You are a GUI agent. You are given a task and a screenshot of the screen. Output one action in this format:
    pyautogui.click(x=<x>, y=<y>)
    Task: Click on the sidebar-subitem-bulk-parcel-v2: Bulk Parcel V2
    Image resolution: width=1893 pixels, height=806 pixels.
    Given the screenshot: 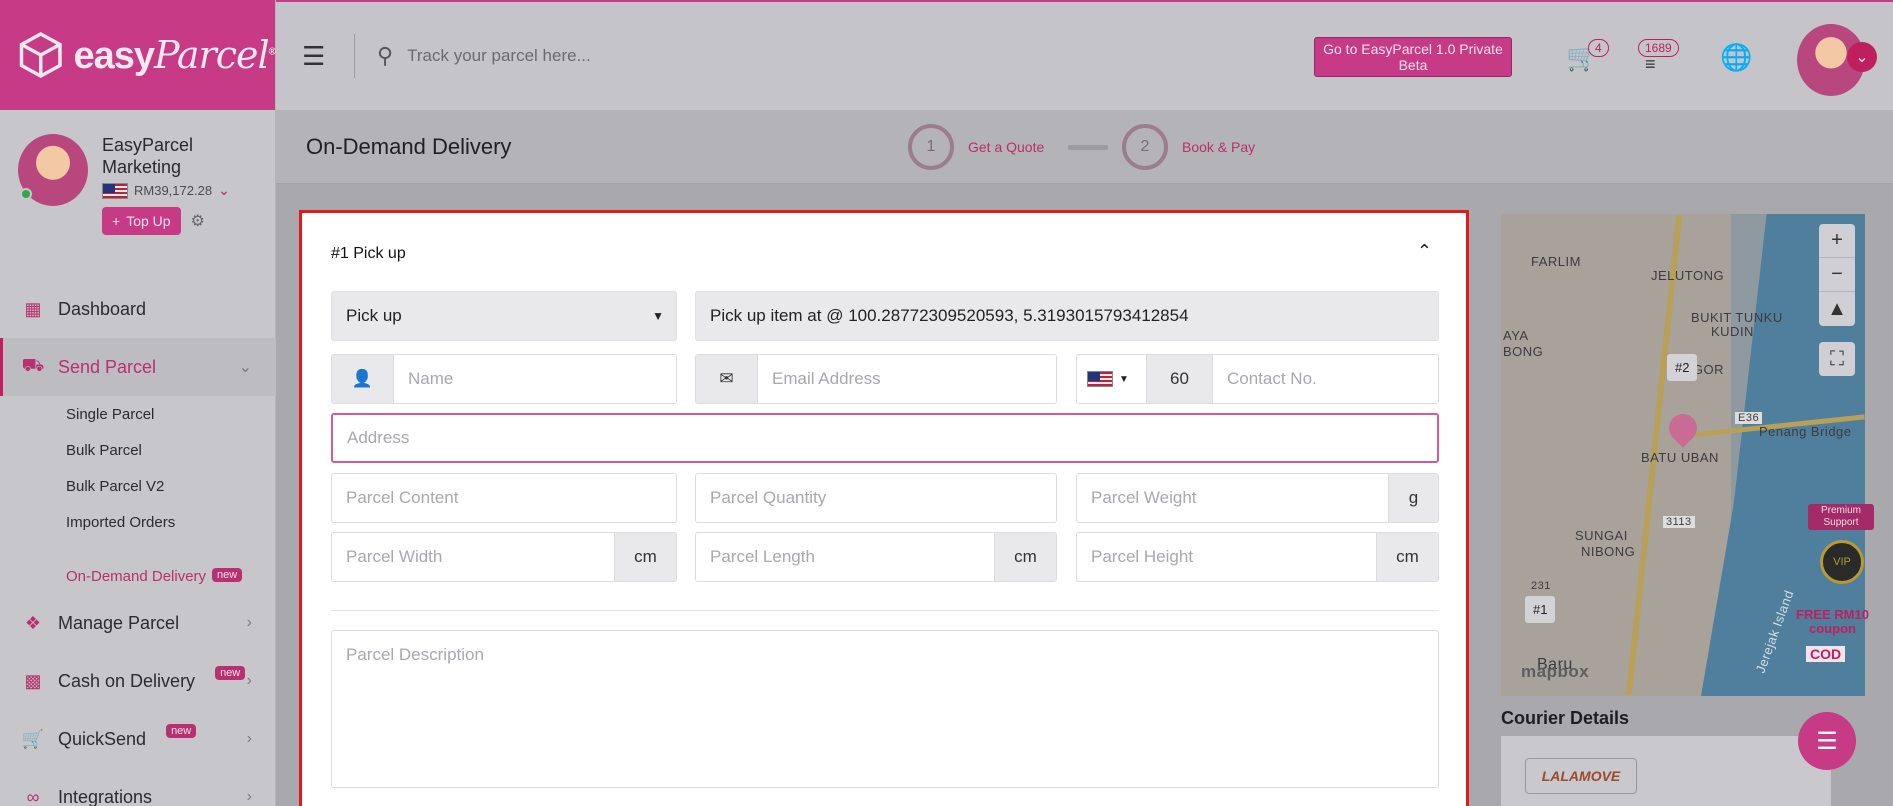 What is the action you would take?
    pyautogui.click(x=138, y=486)
    